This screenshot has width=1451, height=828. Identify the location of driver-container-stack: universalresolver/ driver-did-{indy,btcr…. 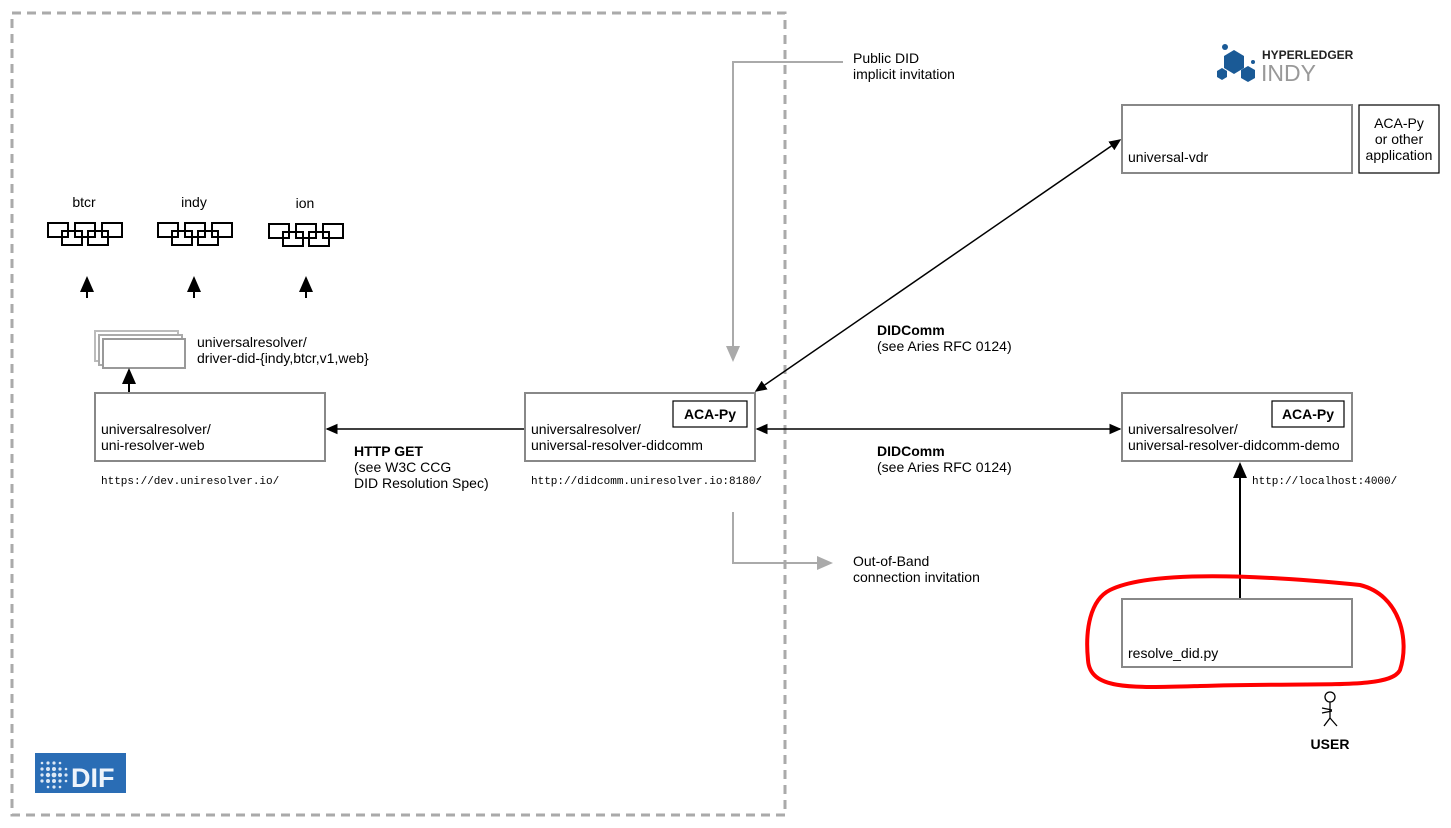
(231, 349).